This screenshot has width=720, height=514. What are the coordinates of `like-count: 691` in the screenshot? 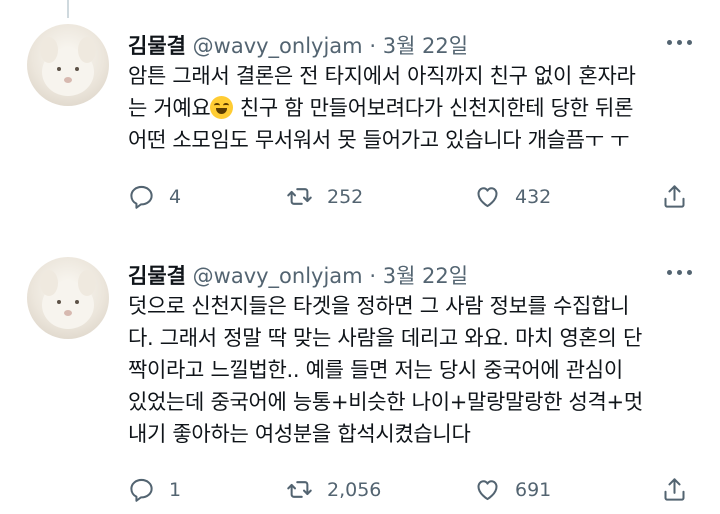 It's located at (533, 489).